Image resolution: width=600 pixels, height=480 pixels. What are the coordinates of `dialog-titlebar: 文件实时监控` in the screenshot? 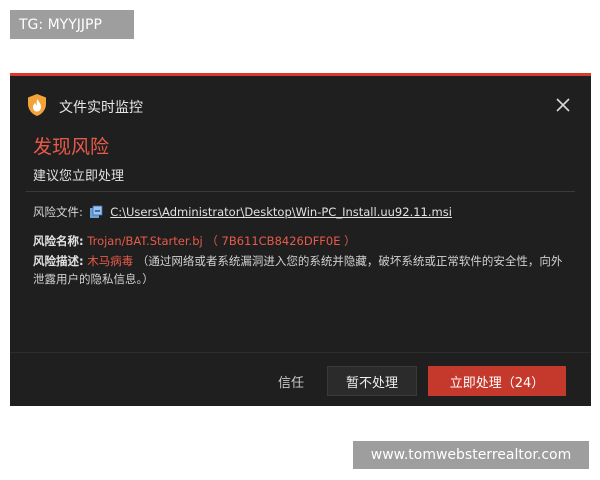 It's located at (300, 104).